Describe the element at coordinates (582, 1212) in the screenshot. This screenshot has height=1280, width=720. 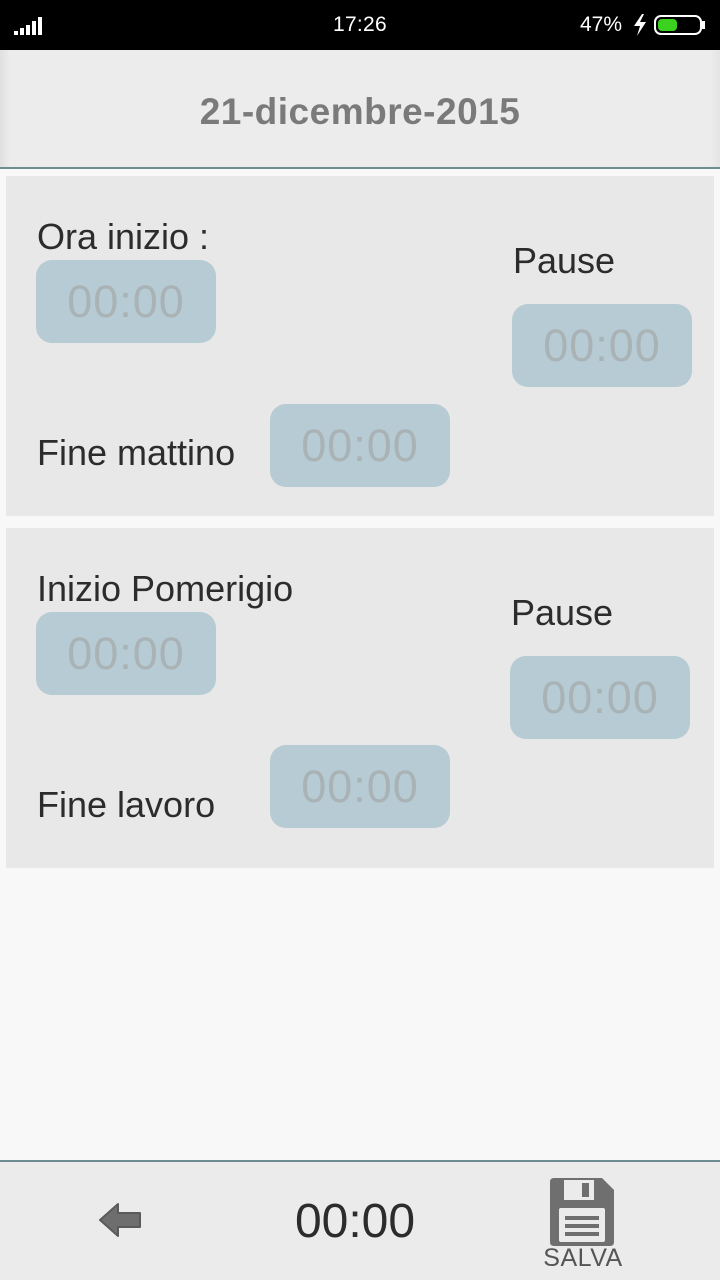
I see `floppy-disk-icon` at that location.